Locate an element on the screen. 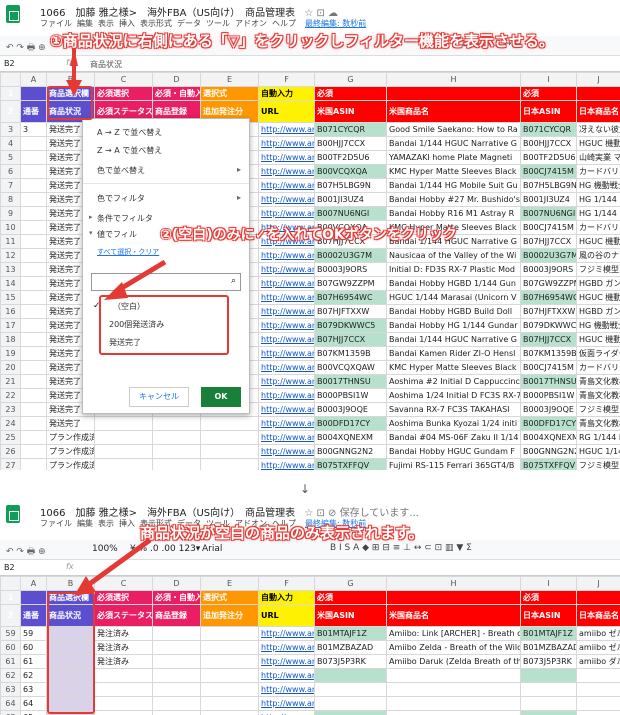  step2-annotation: ②(空白)のみに✓を入れてOKボタンをクリック is located at coordinates (308, 235).